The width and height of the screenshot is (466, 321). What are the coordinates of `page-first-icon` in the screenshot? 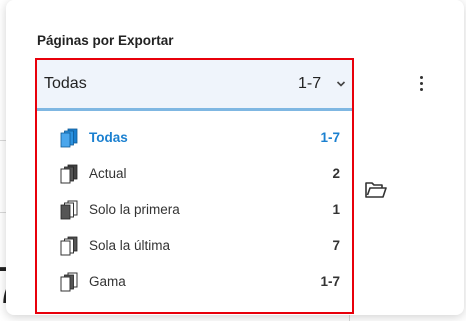 It's located at (69, 210).